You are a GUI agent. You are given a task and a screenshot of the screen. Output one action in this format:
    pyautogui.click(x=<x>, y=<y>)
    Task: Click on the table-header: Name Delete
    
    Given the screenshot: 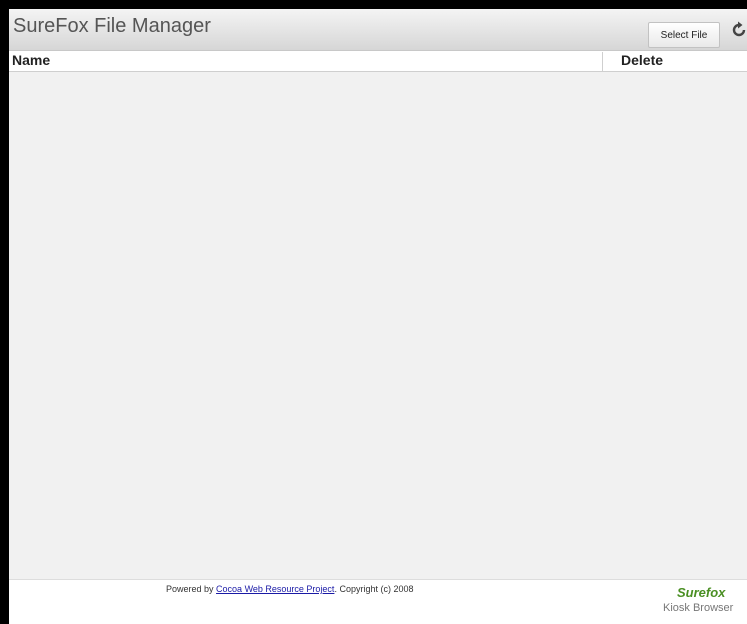 What is the action you would take?
    pyautogui.click(x=378, y=61)
    